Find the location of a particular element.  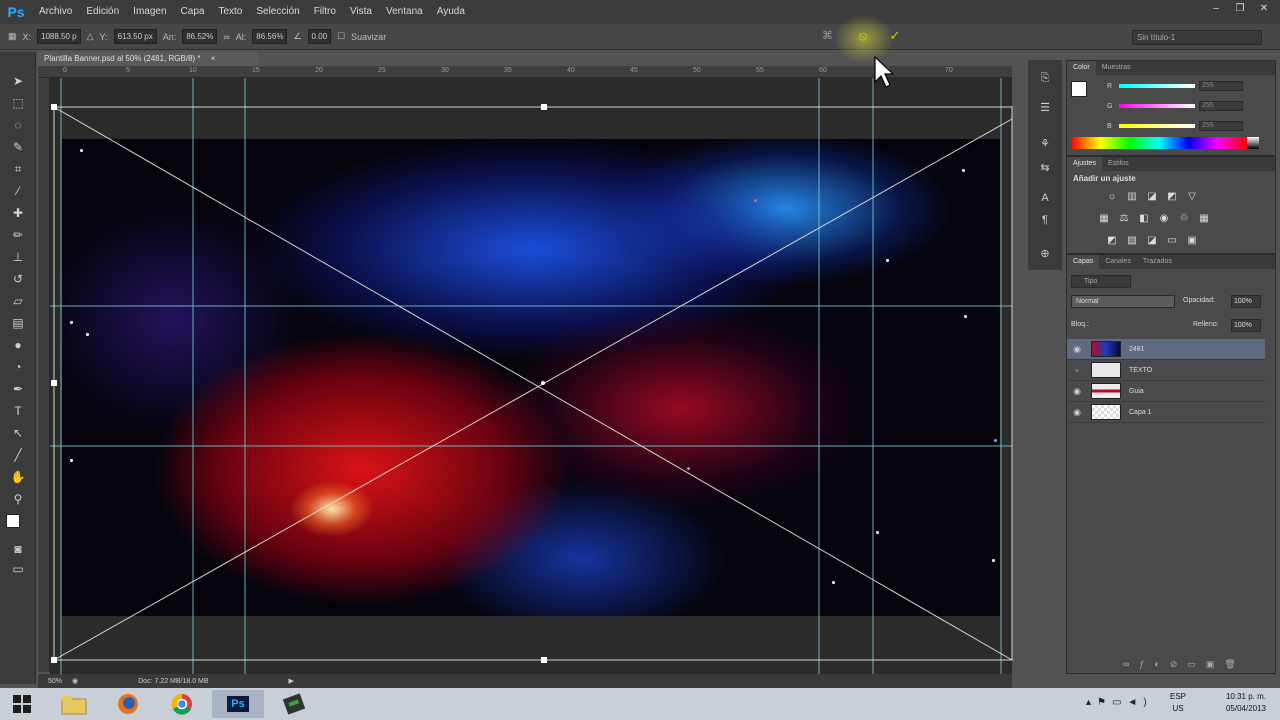

type-tool-icon: T is located at coordinates (18, 411).